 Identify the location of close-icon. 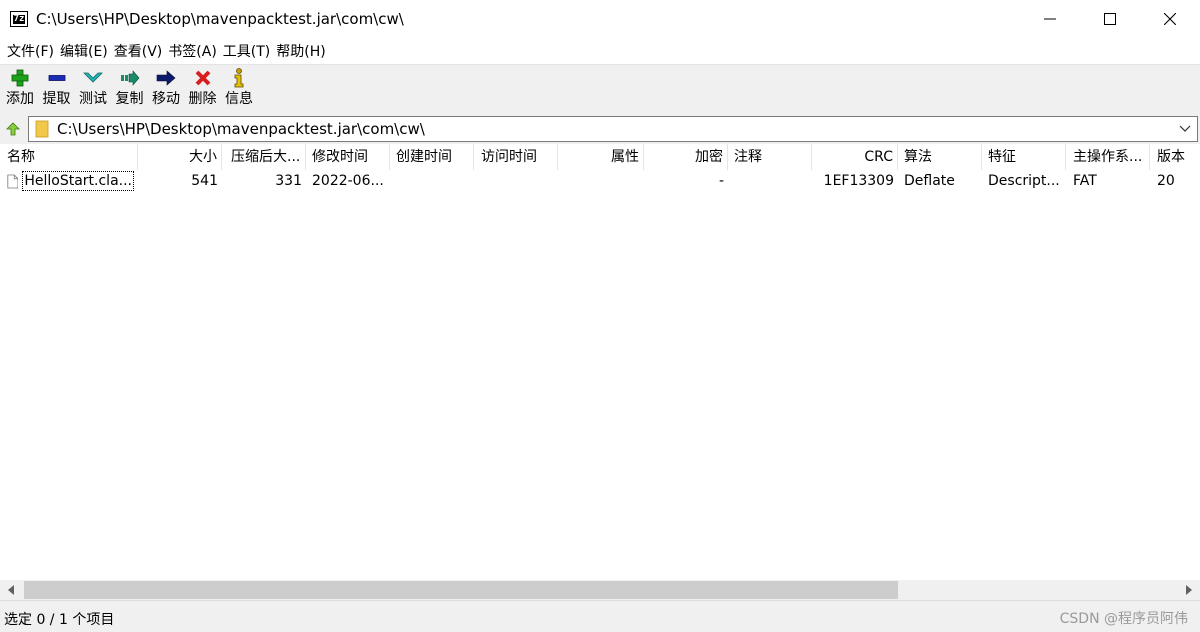
(1170, 19).